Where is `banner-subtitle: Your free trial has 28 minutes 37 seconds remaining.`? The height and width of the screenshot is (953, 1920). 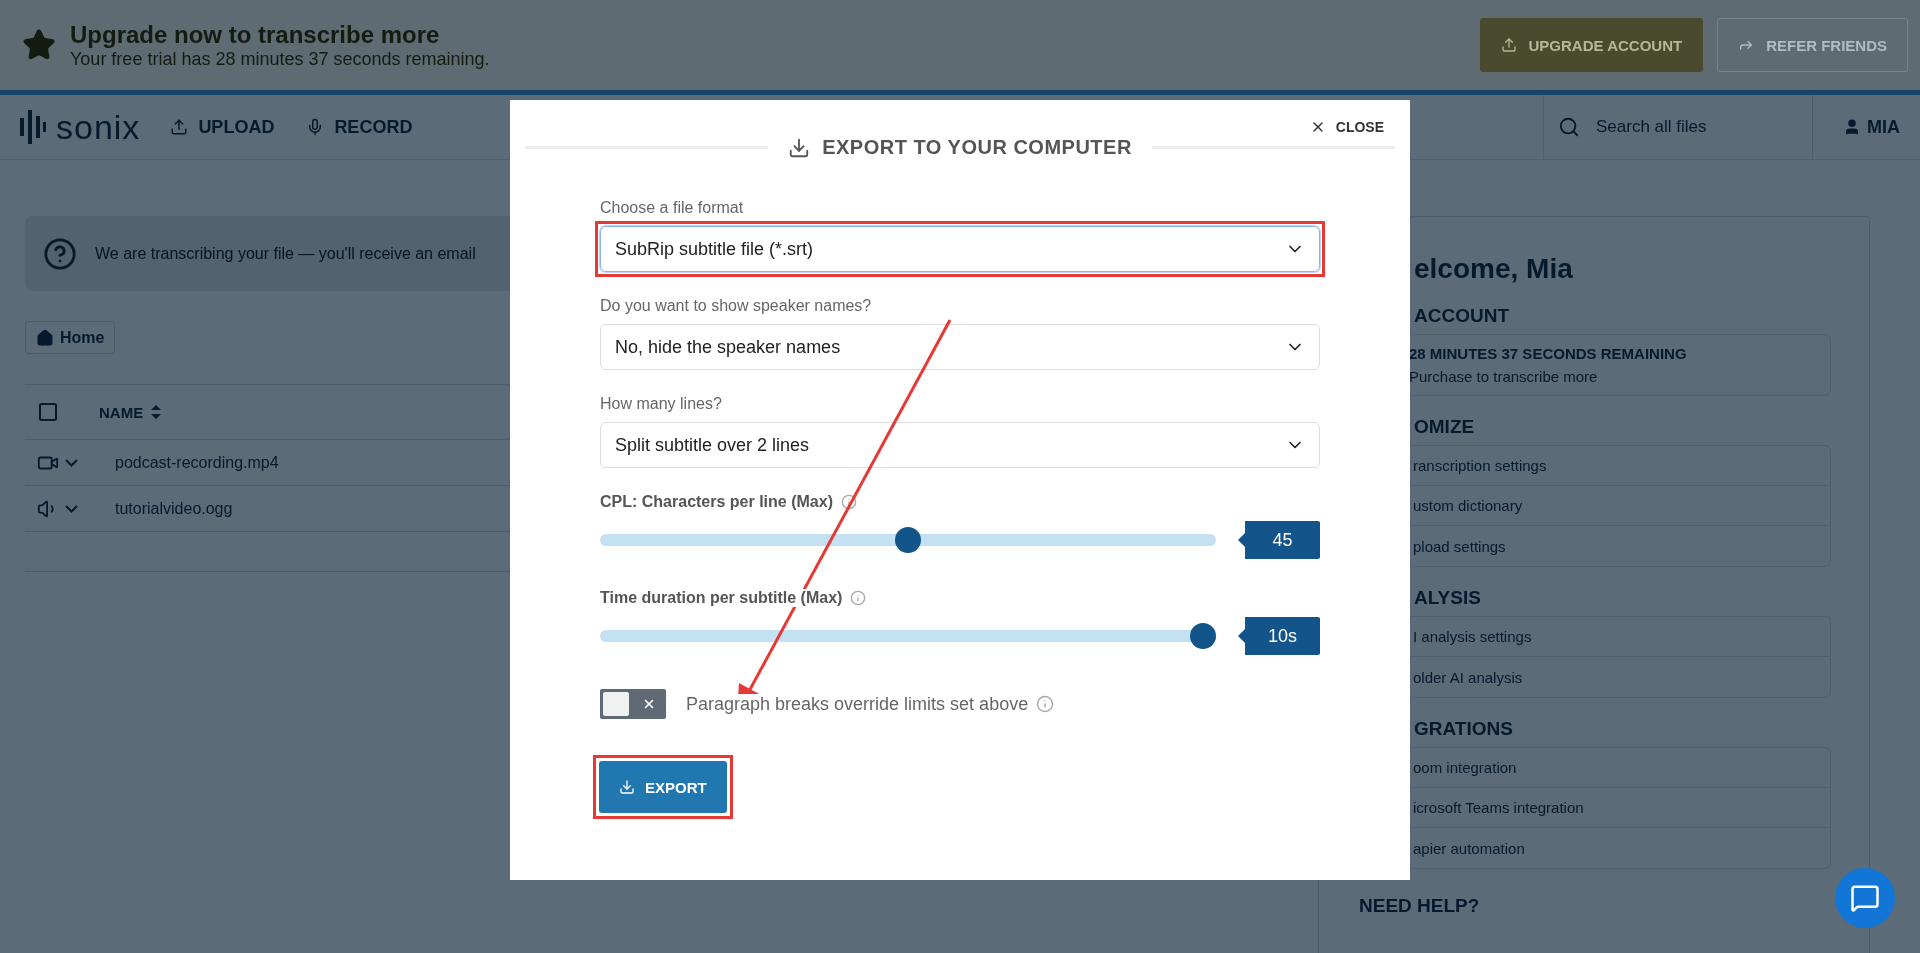 banner-subtitle: Your free trial has 28 minutes 37 seconds remaining. is located at coordinates (280, 59).